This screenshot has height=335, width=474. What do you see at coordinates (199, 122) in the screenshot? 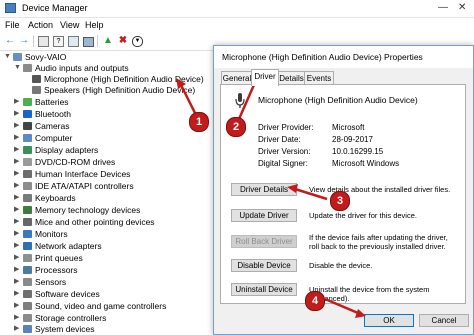
I see `callout-1: 1` at bounding box center [199, 122].